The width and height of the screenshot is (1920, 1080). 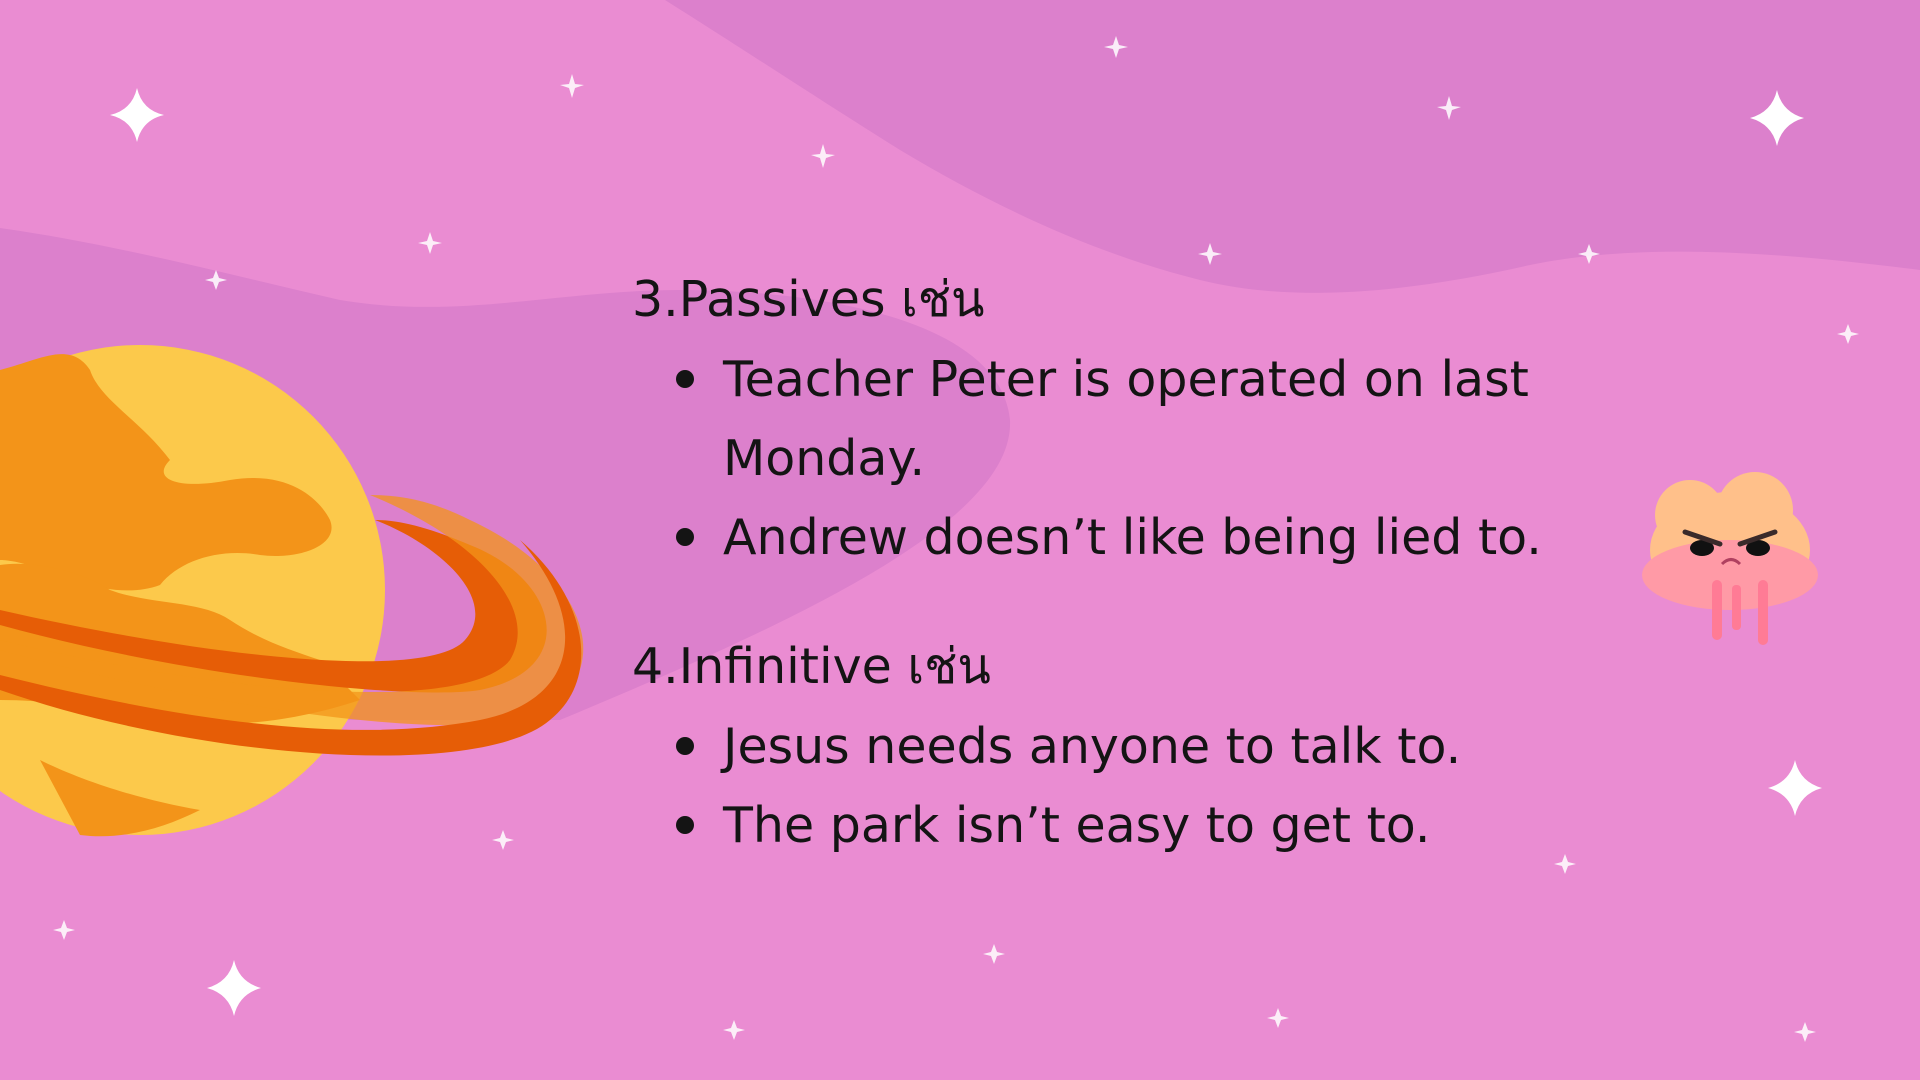 I want to click on list-item-text: Jesus needs anyone to talk to., so click(x=1092, y=746).